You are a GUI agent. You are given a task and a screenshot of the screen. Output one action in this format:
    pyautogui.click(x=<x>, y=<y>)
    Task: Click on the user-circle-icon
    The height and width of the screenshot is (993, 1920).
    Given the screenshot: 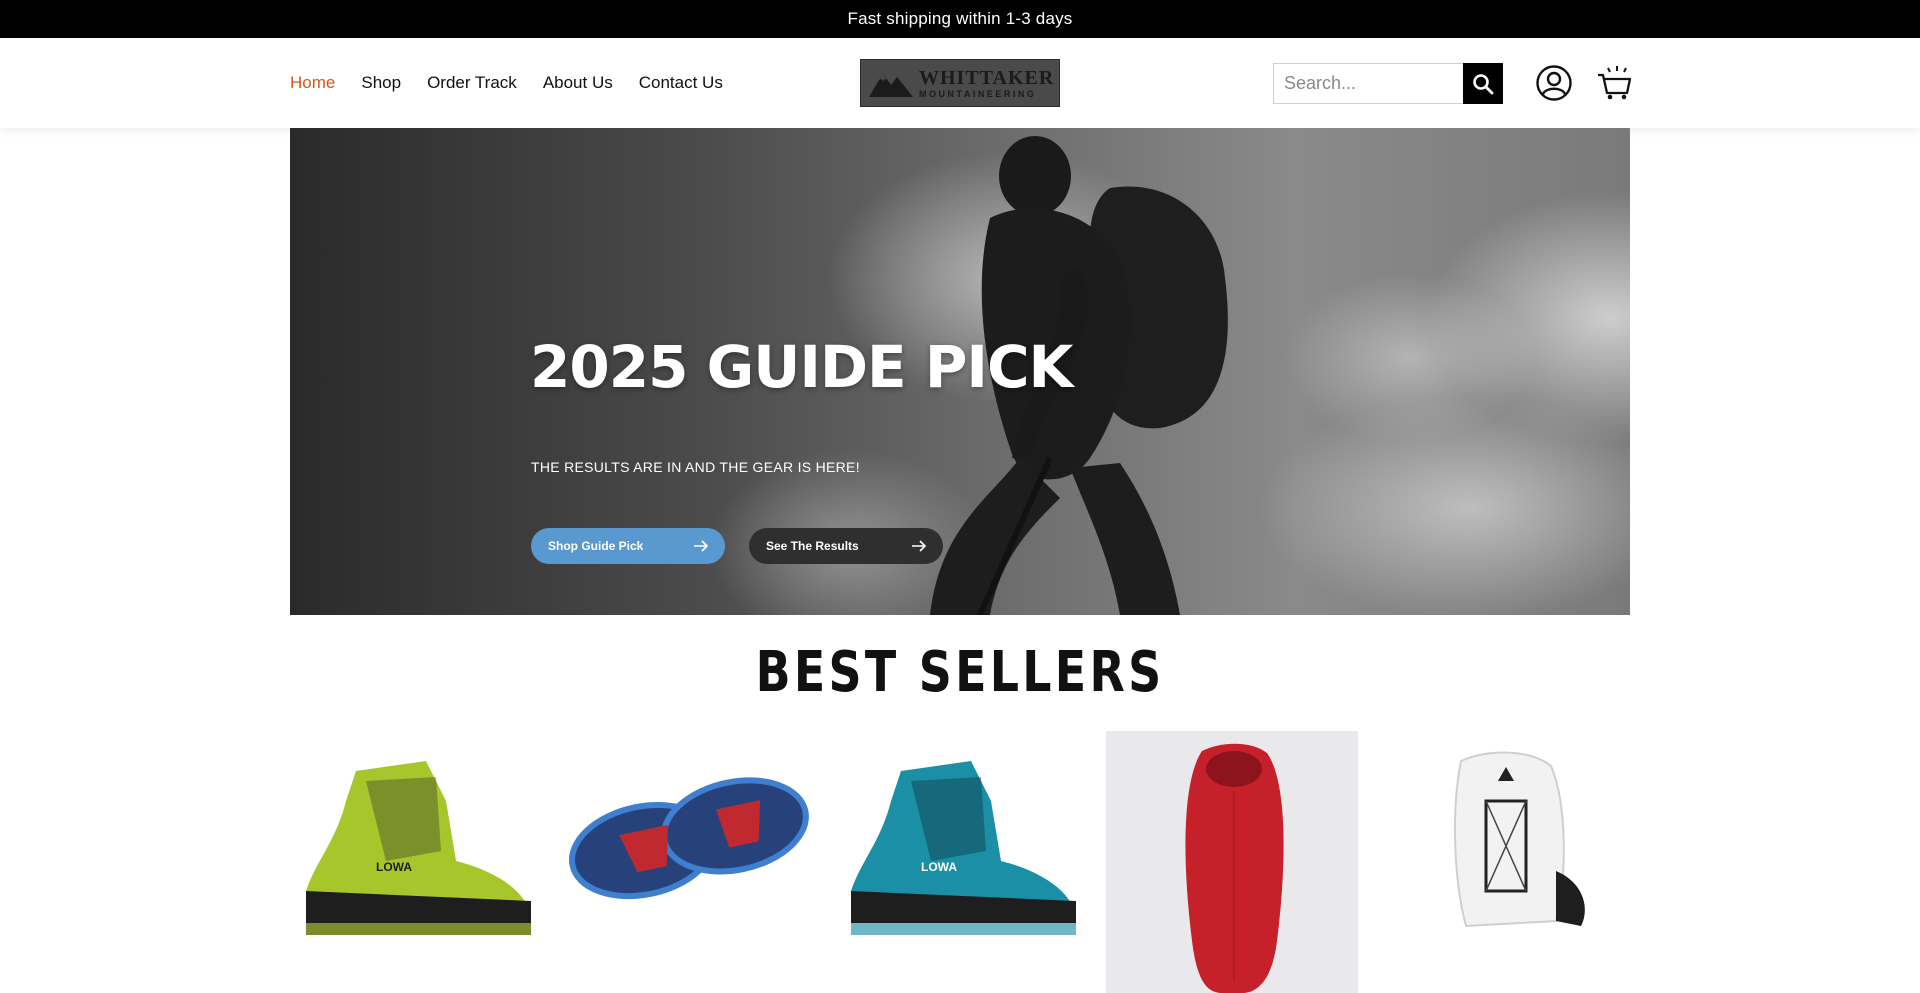 What is the action you would take?
    pyautogui.click(x=1554, y=83)
    